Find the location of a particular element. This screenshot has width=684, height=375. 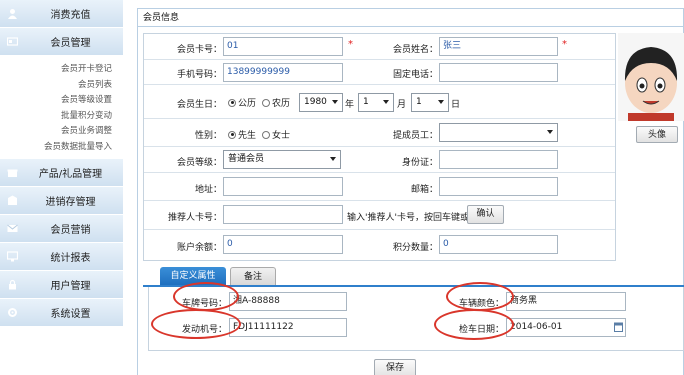

nav-product: 产品/礼品管理 is located at coordinates (61, 173).